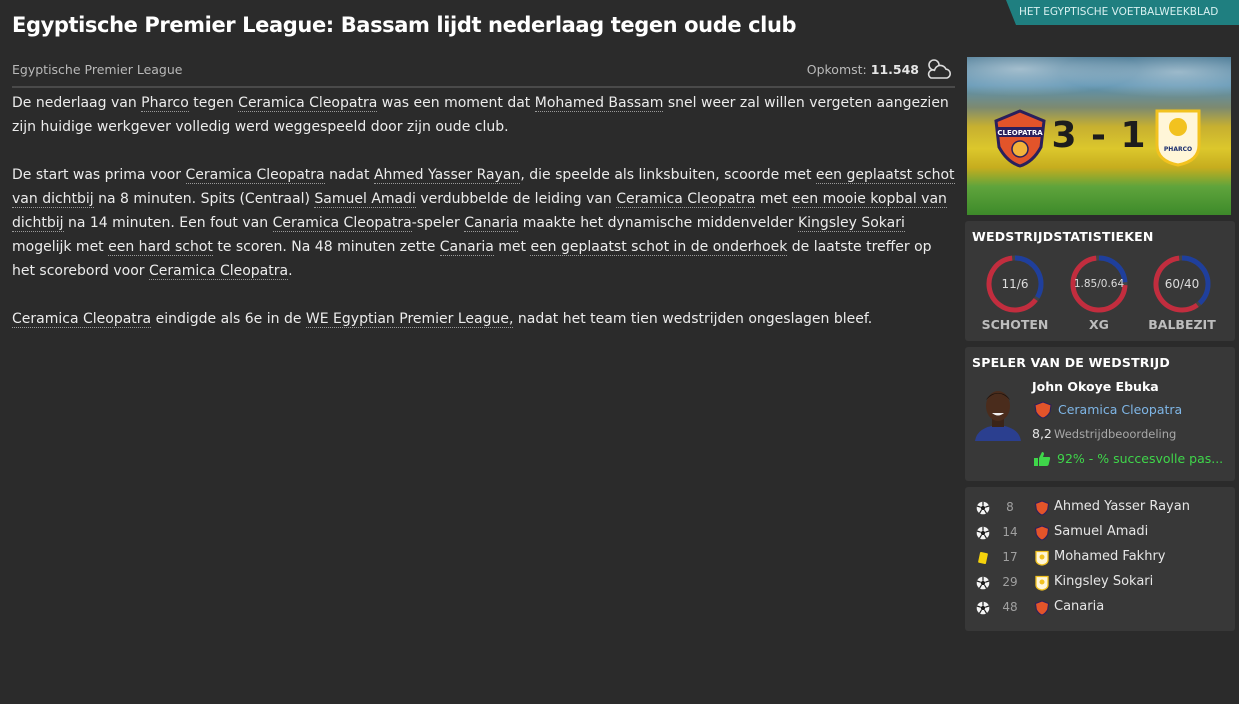  I want to click on shots-label: SCHOTEN, so click(1015, 324).